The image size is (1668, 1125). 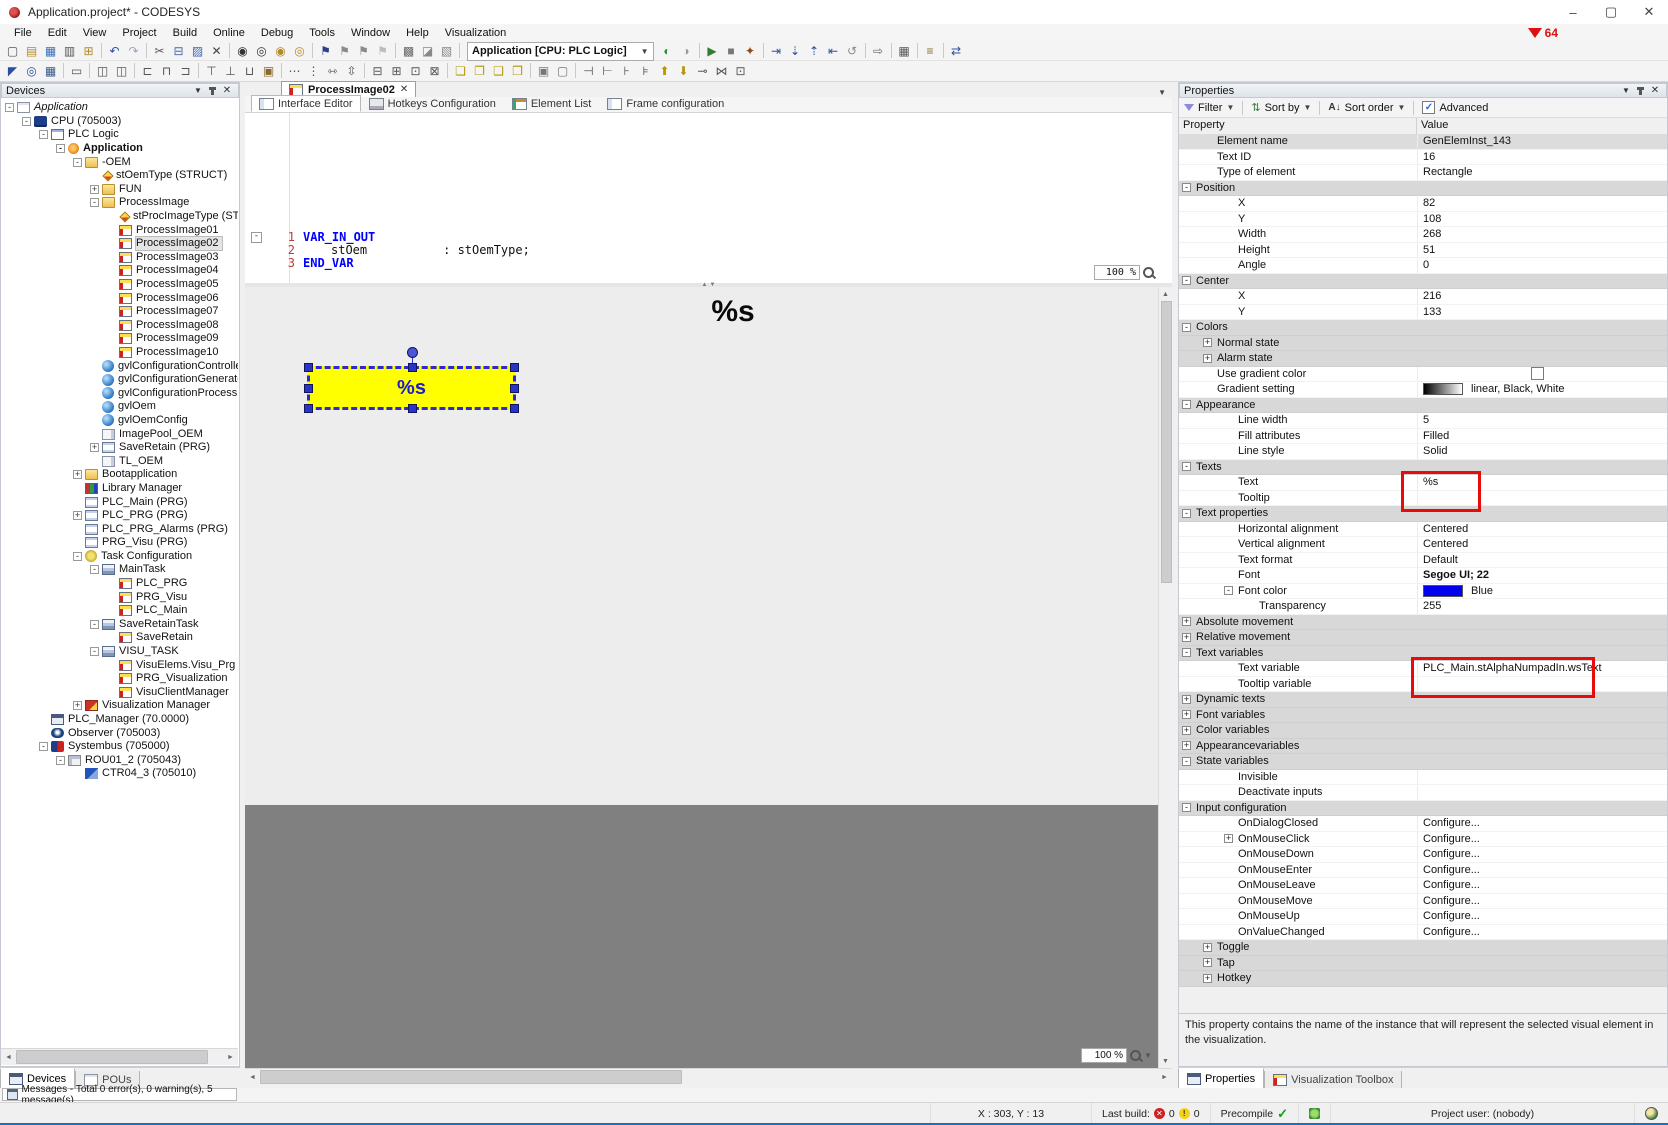 What do you see at coordinates (814, 51) in the screenshot?
I see `step-out-icon: ⇡` at bounding box center [814, 51].